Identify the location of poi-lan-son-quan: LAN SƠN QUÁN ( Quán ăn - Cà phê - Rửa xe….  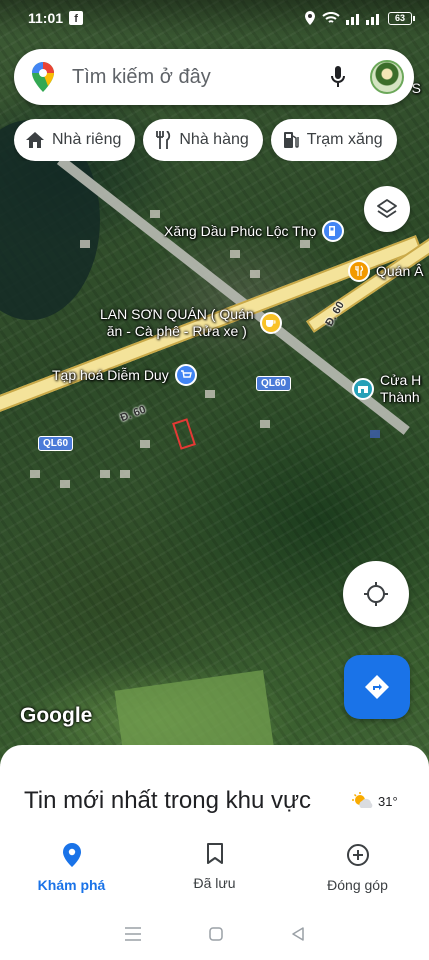
(191, 323).